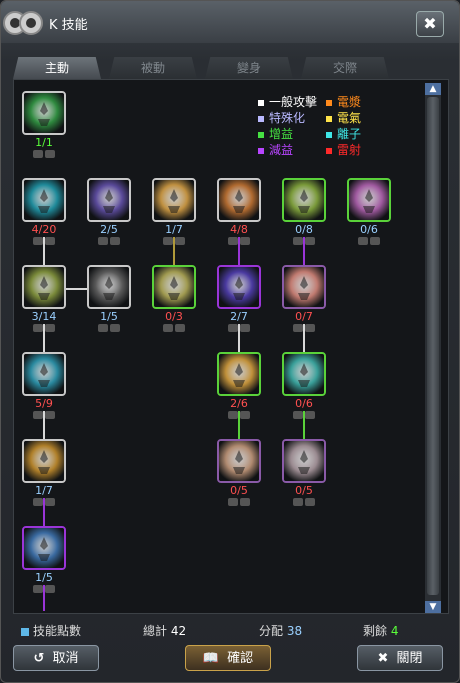  I want to click on skill-slot: 0/8, so click(304, 212).